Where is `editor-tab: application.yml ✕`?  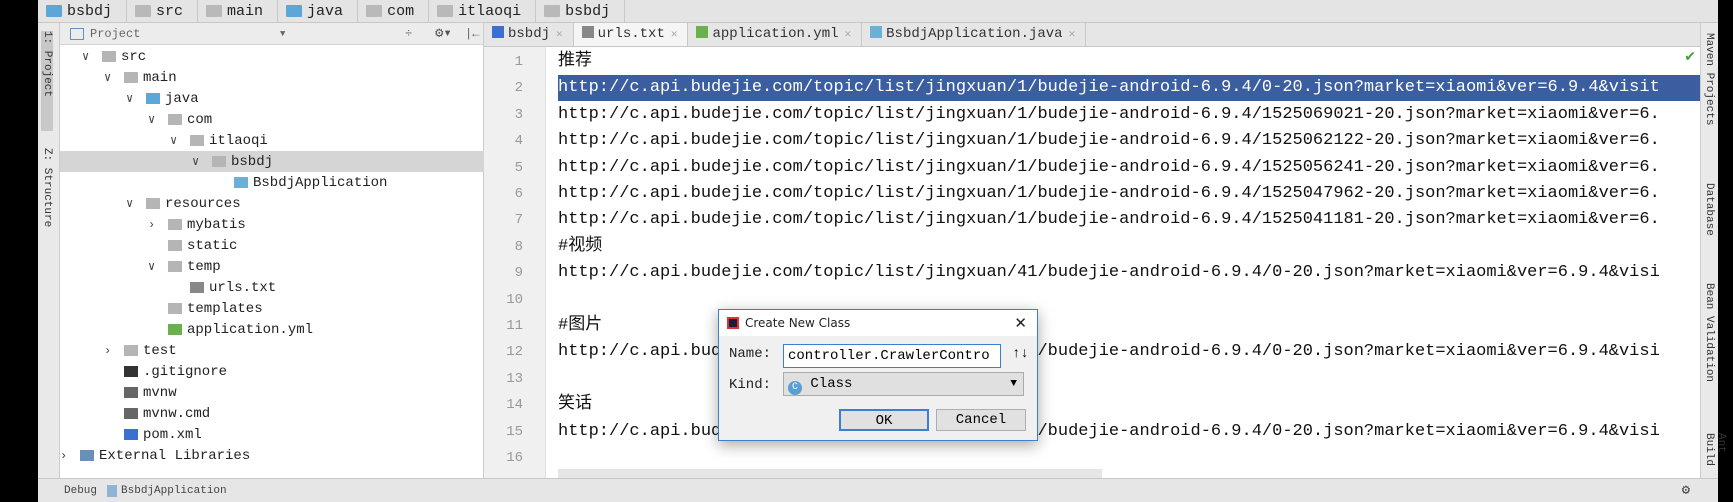
editor-tab: application.yml ✕ is located at coordinates (775, 34).